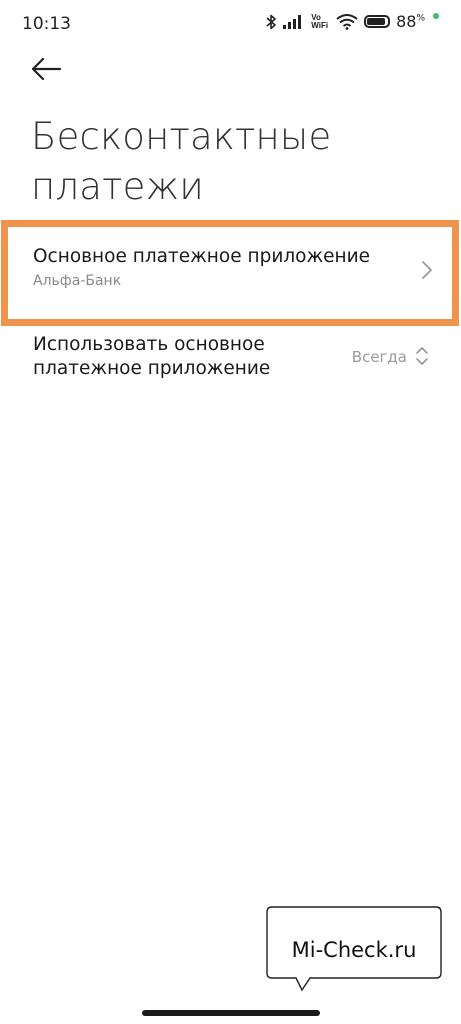 The width and height of the screenshot is (461, 1024). I want to click on bluetooth-icon, so click(271, 22).